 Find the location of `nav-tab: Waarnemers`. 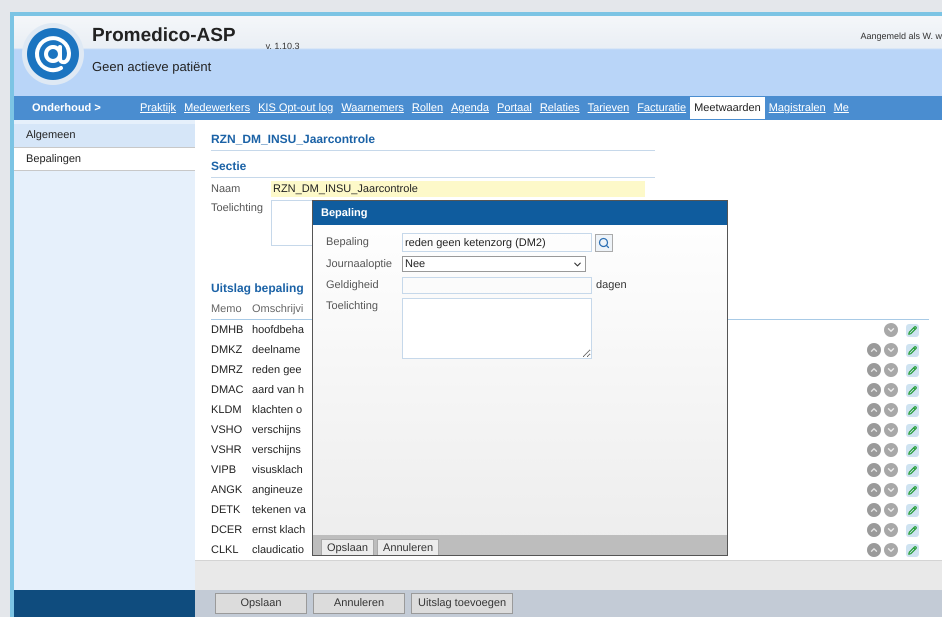

nav-tab: Waarnemers is located at coordinates (372, 108).